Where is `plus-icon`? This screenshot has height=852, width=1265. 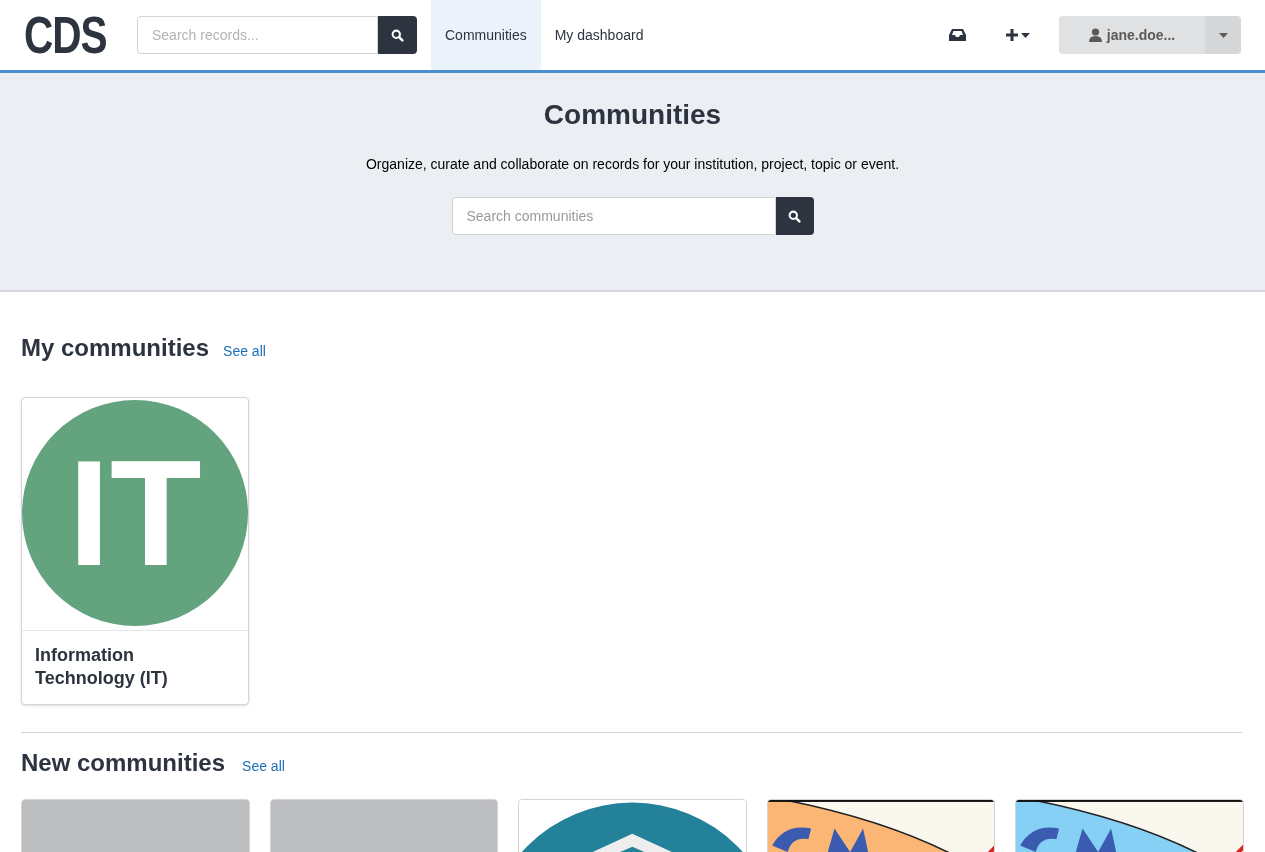
plus-icon is located at coordinates (1012, 35).